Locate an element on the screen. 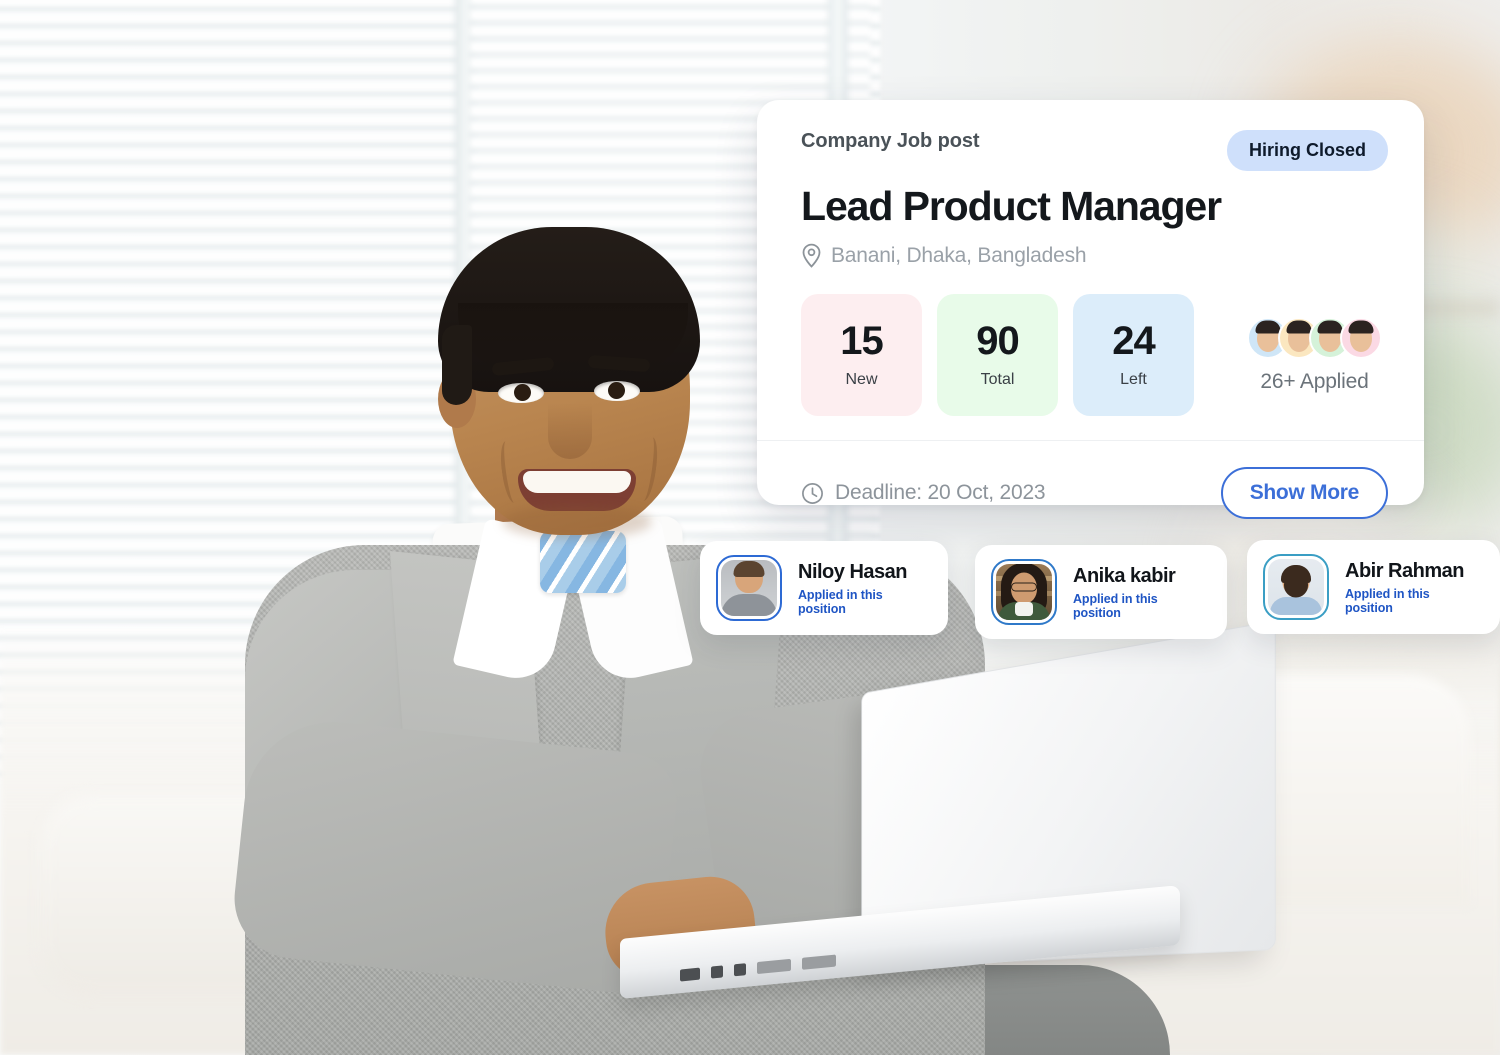 Image resolution: width=1500 pixels, height=1055 pixels. job-location: Banani, Dhaka, Bangladesh is located at coordinates (1094, 255).